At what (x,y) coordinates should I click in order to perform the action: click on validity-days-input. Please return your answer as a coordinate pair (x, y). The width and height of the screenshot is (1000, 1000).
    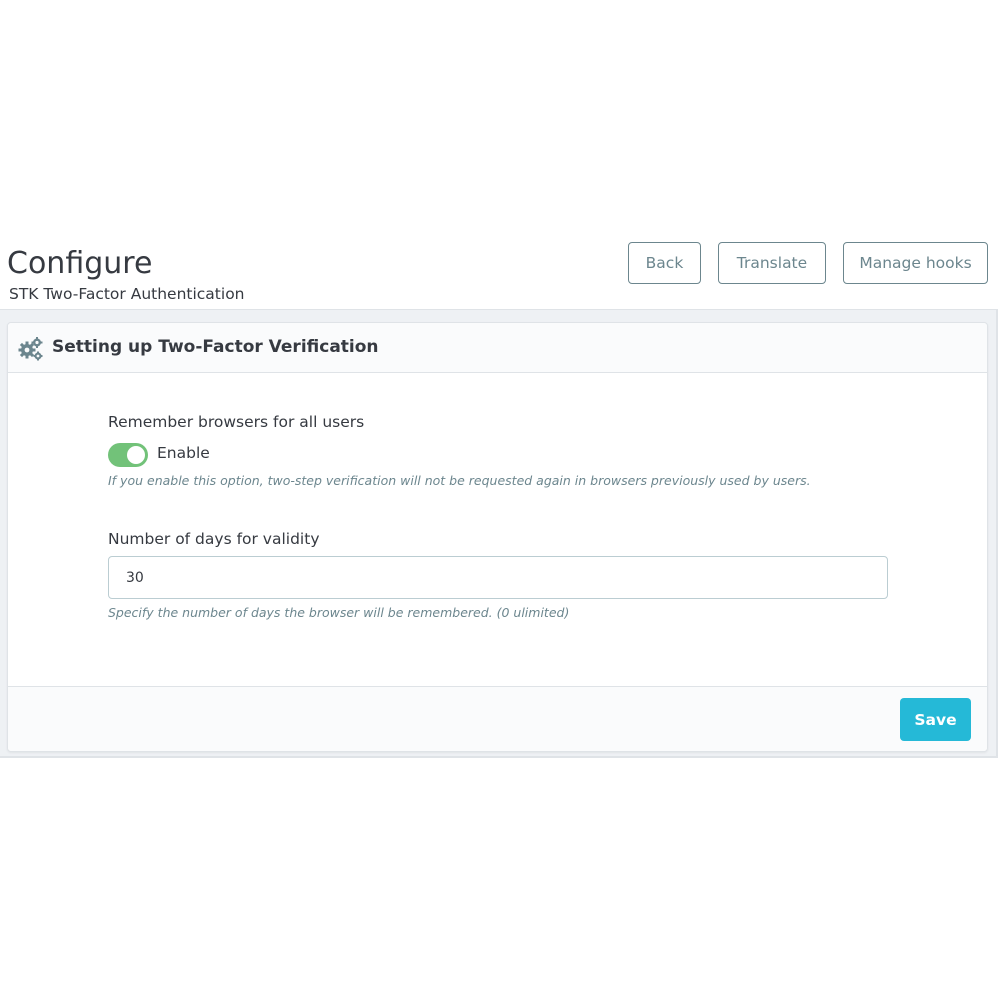
    Looking at the image, I should click on (498, 577).